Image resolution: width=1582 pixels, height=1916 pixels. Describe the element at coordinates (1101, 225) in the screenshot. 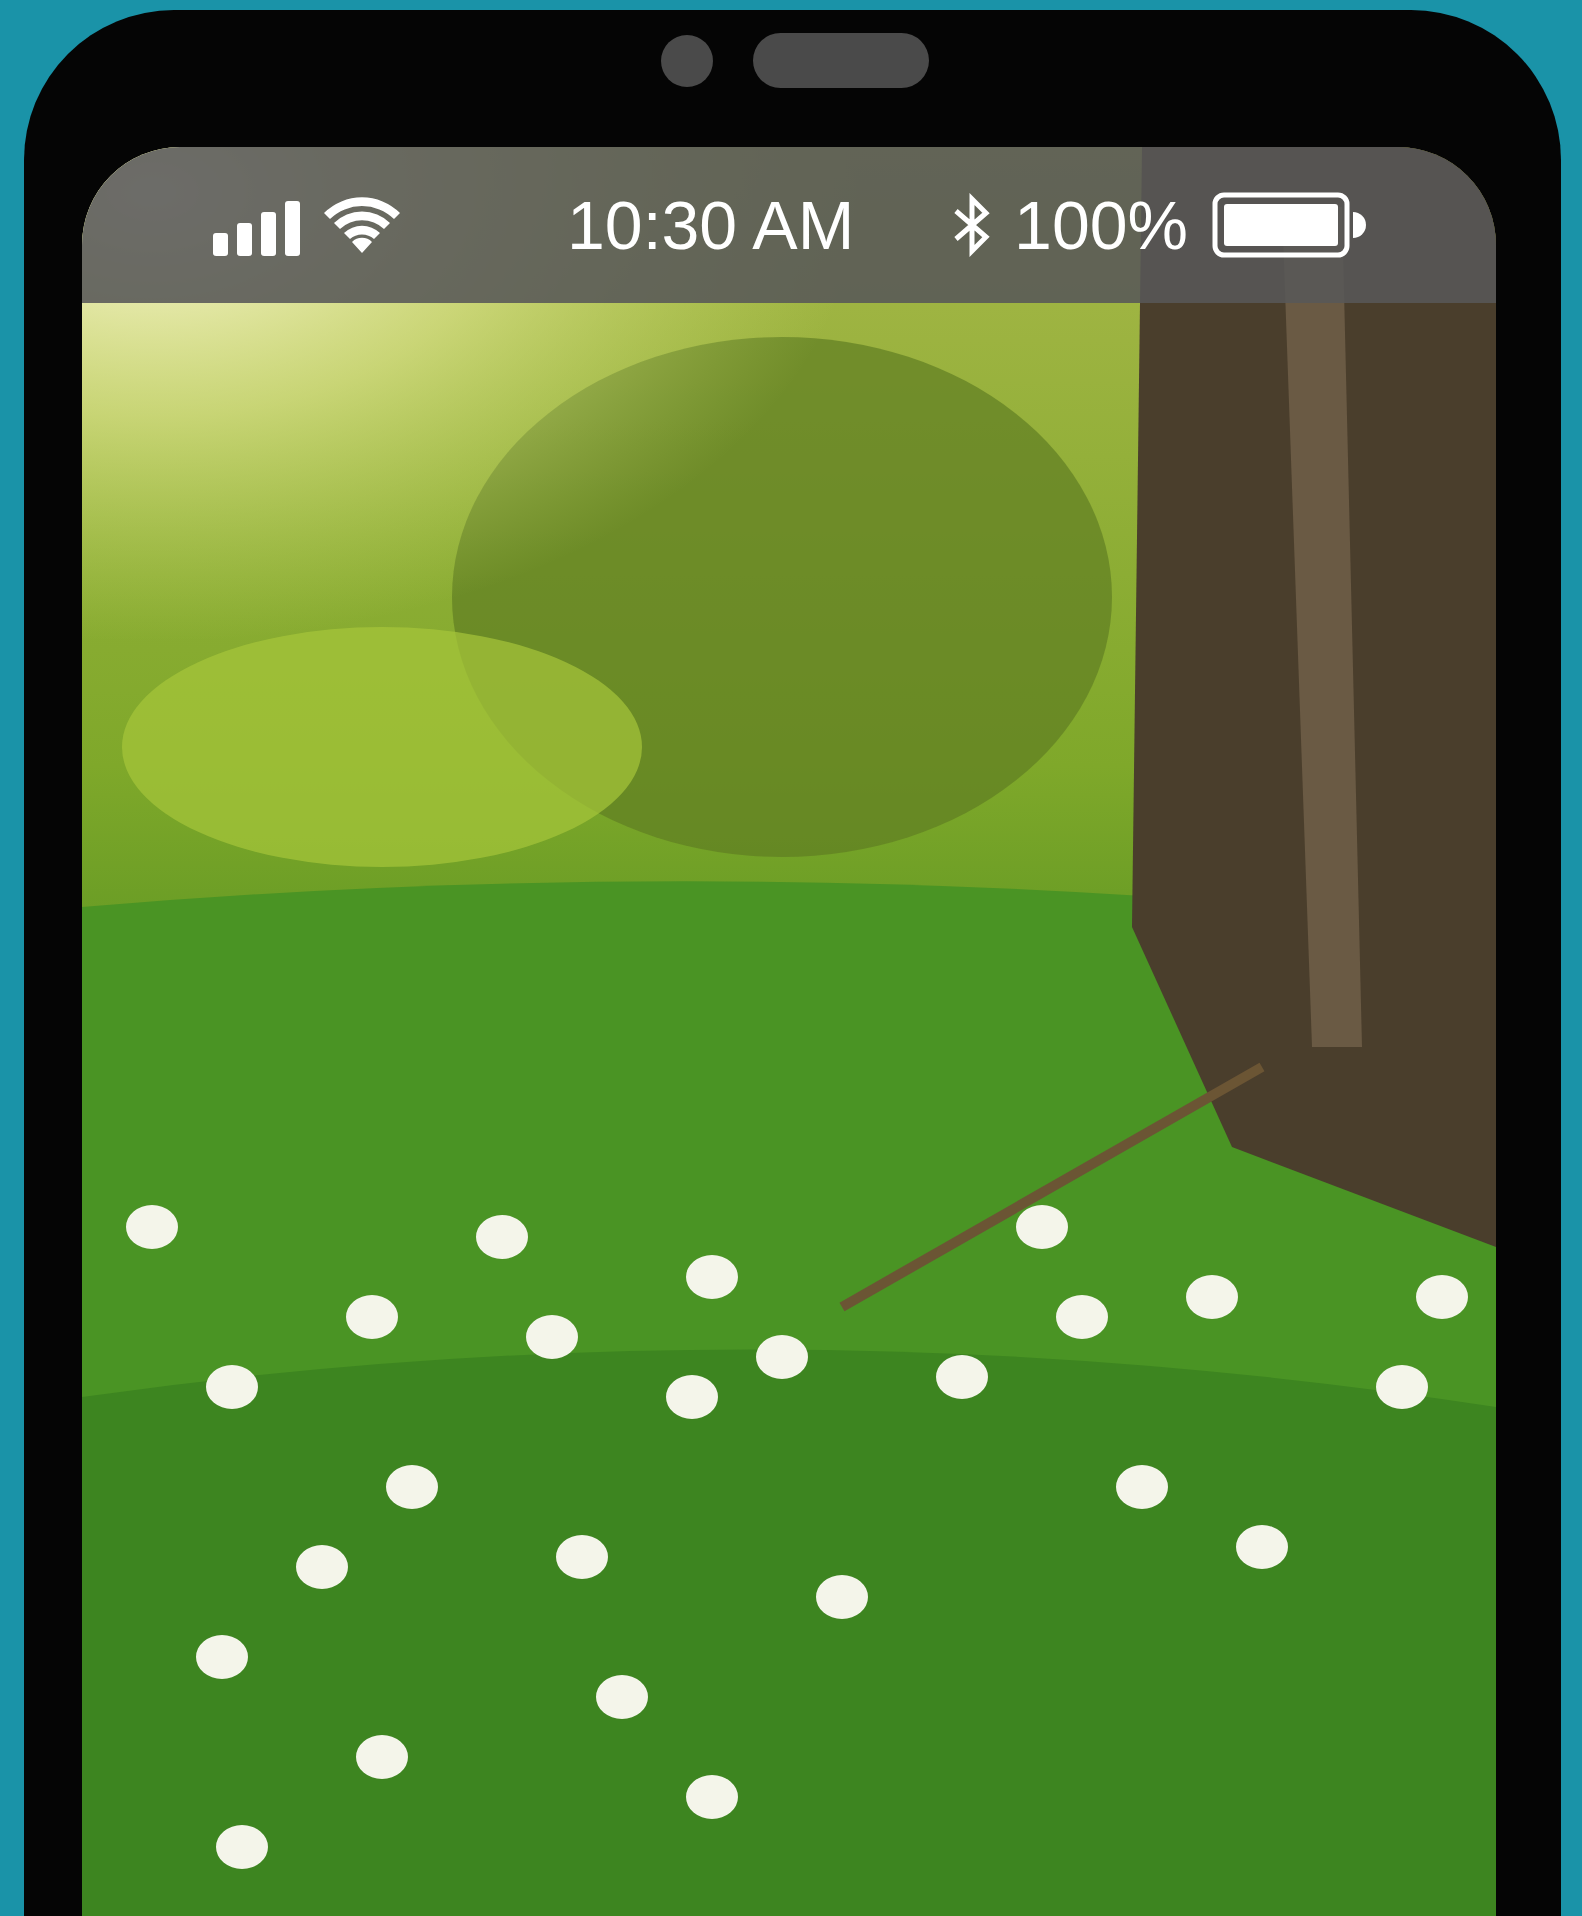

I see `battery-percentage: 100%` at that location.